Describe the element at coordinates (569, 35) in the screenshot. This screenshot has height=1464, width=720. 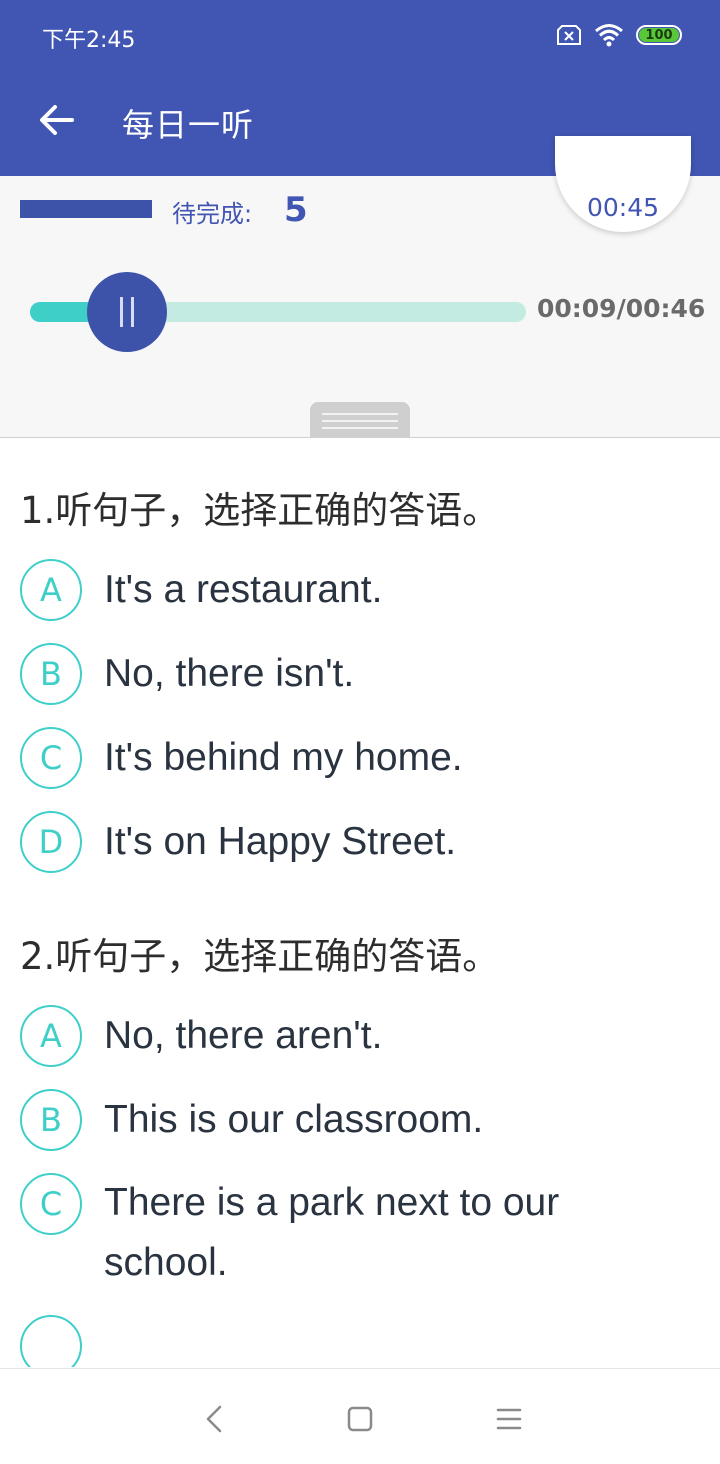
I see `sim-off-icon` at that location.